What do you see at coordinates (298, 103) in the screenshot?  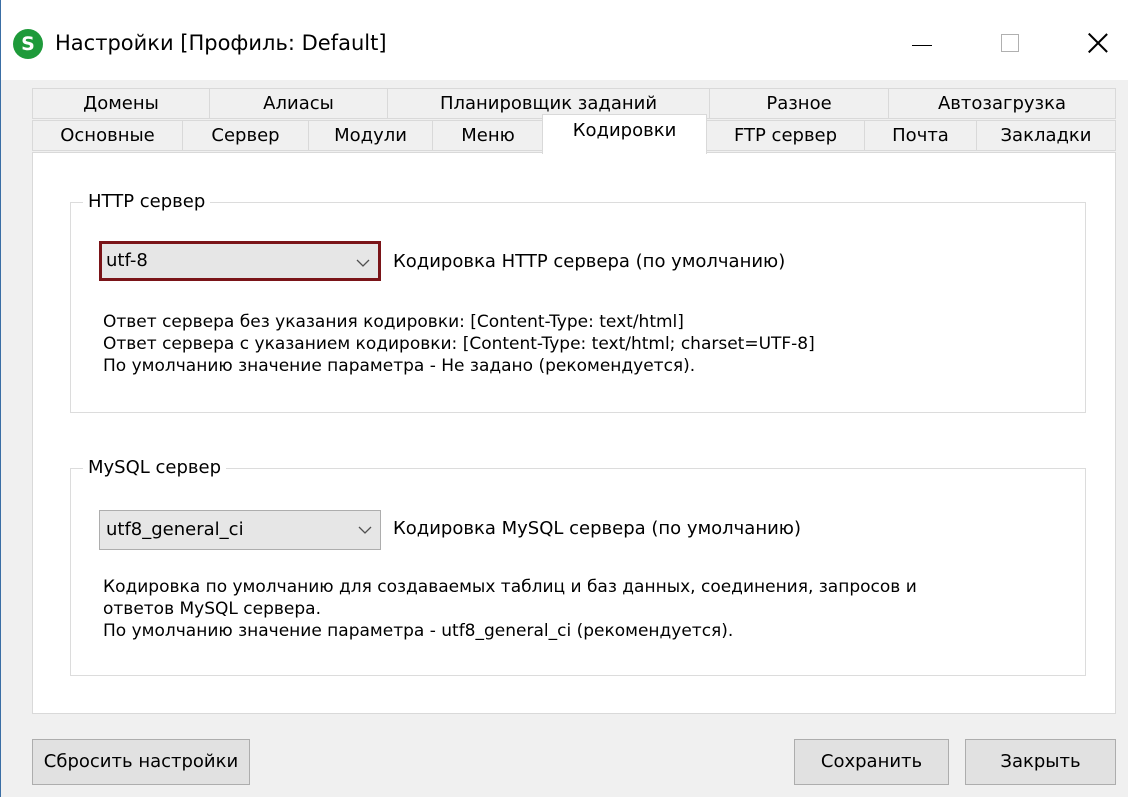 I see `tab-aliases: Алиасы` at bounding box center [298, 103].